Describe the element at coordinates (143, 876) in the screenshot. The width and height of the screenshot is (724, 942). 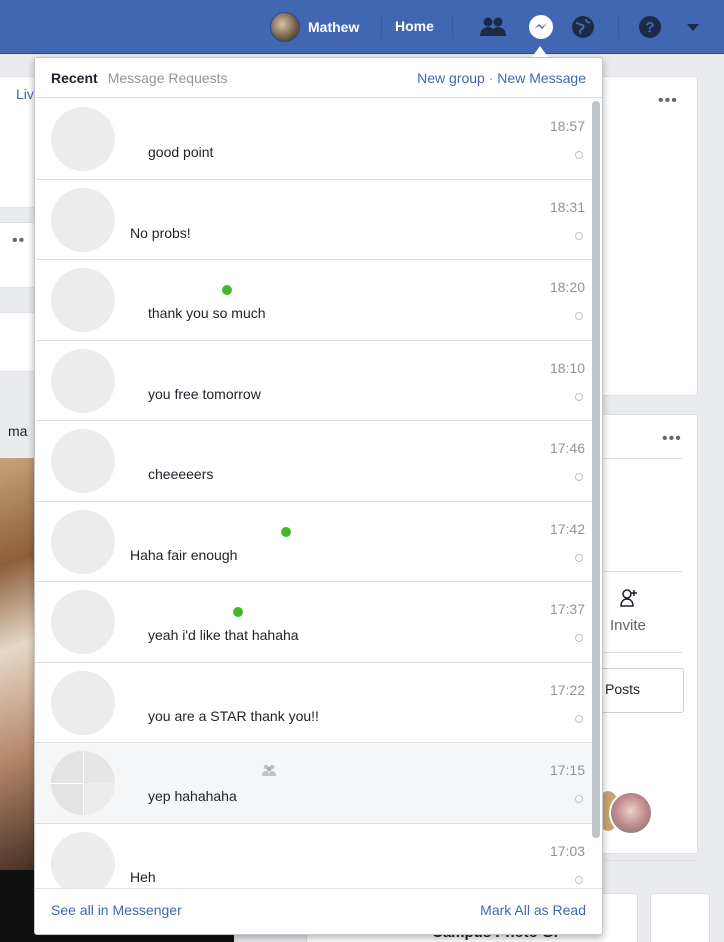
I see `conversation-snippet: Heh` at that location.